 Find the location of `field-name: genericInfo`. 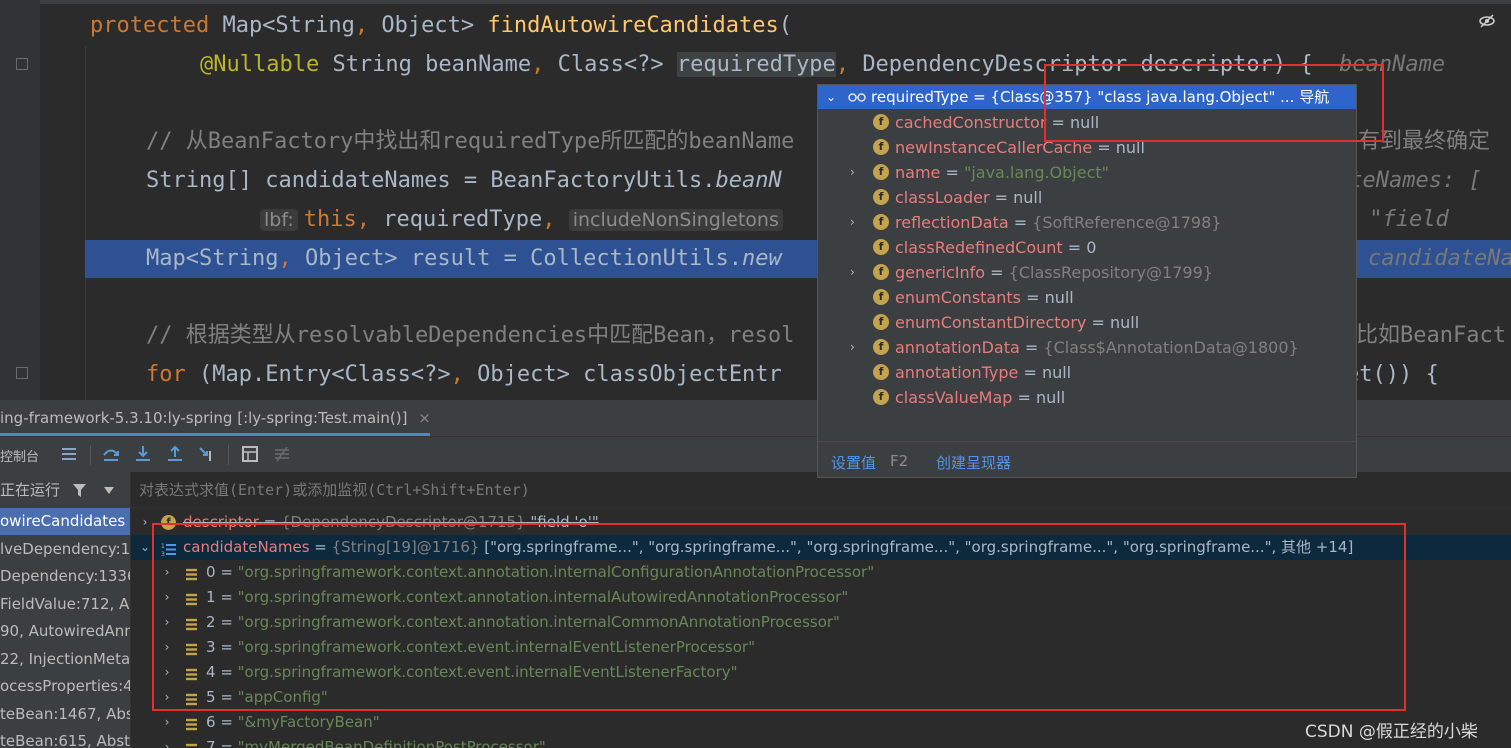

field-name: genericInfo is located at coordinates (940, 272).